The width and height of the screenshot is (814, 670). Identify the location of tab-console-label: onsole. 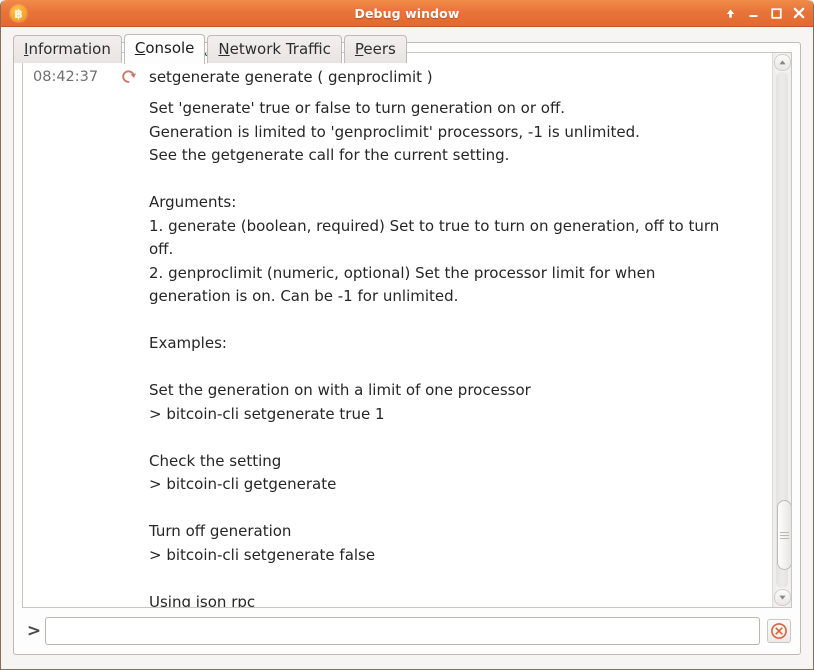
(170, 48).